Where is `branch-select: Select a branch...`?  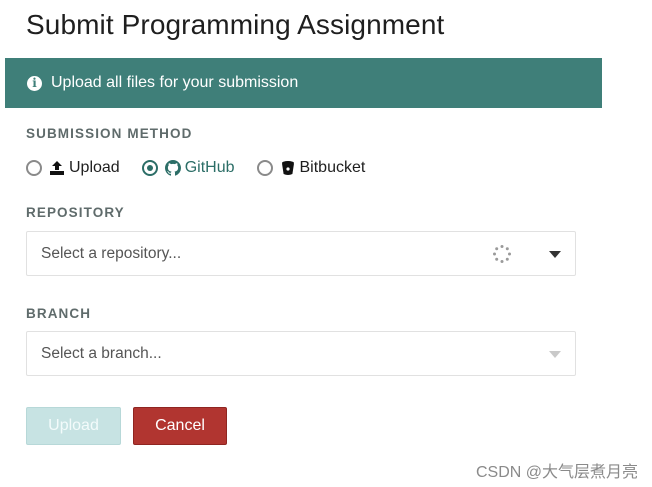
branch-select: Select a branch... is located at coordinates (301, 353).